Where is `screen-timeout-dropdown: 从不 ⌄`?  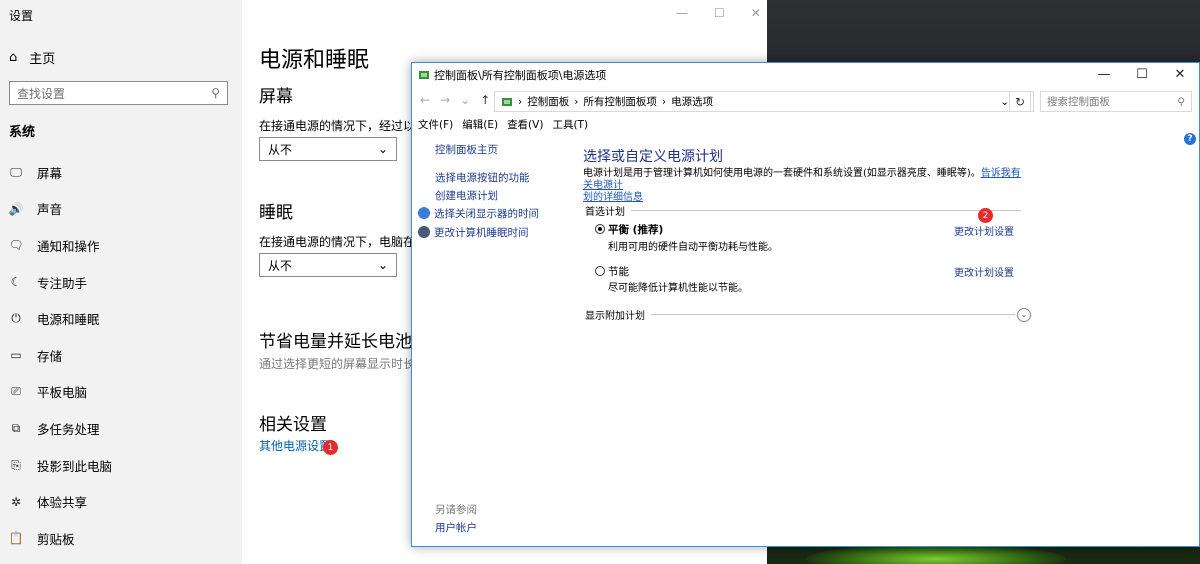 screen-timeout-dropdown: 从不 ⌄ is located at coordinates (328, 149).